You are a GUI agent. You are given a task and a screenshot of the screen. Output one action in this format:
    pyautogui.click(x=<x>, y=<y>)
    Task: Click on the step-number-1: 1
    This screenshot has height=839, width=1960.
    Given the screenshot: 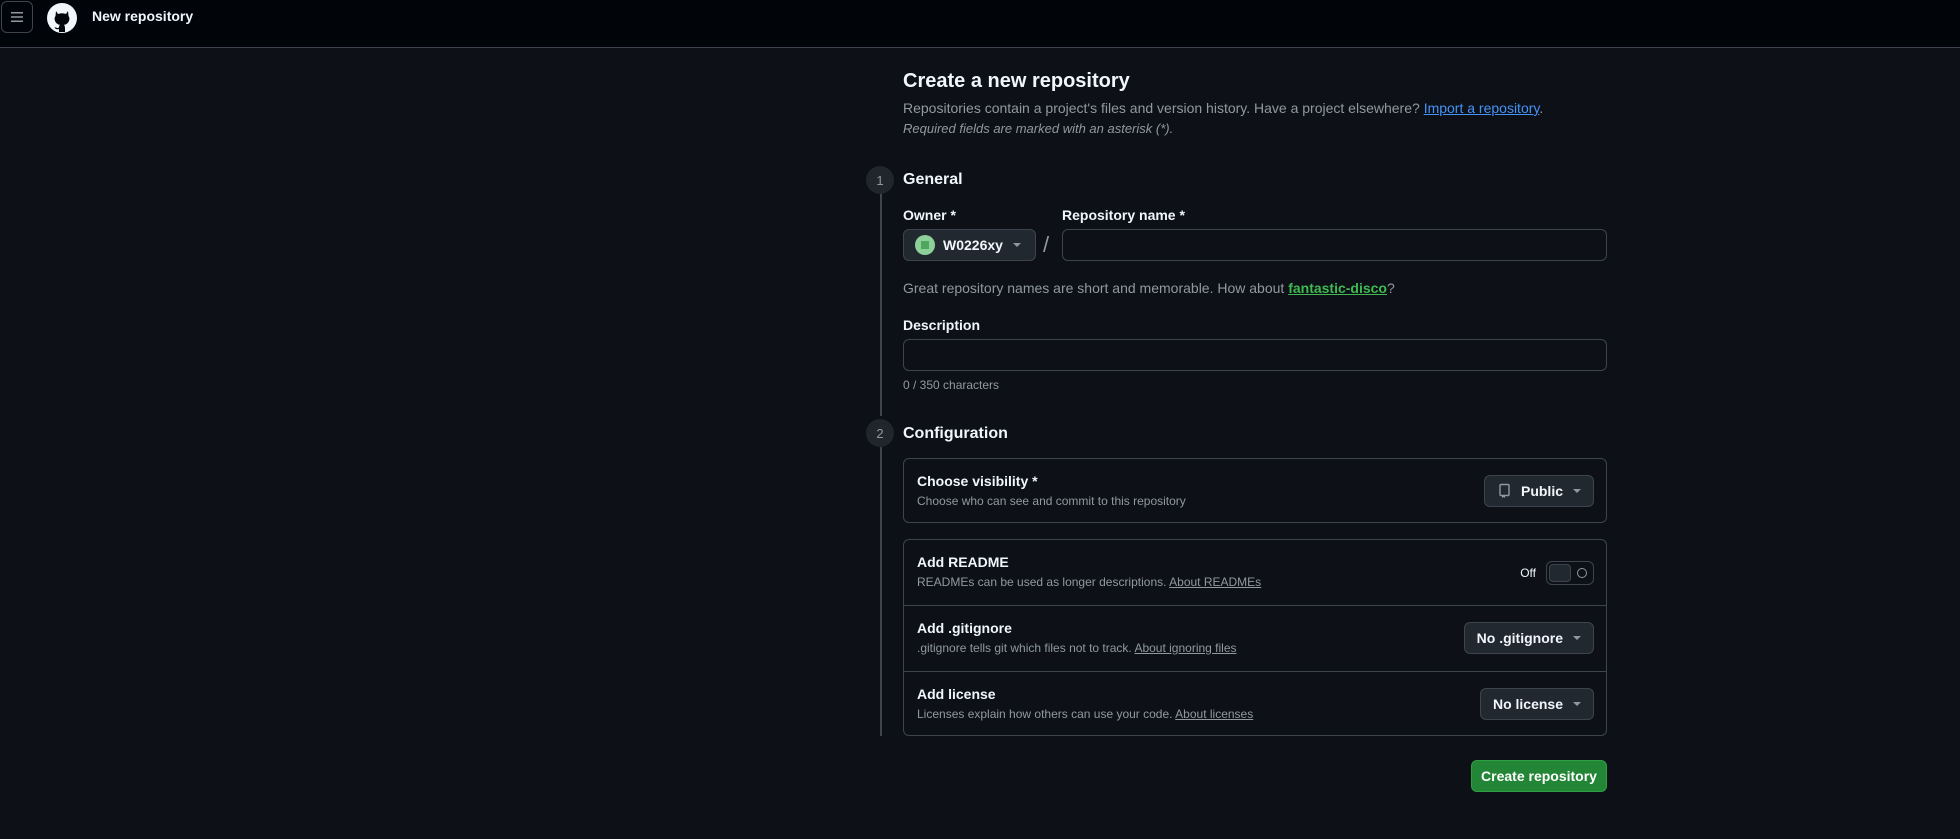 What is the action you would take?
    pyautogui.click(x=880, y=180)
    